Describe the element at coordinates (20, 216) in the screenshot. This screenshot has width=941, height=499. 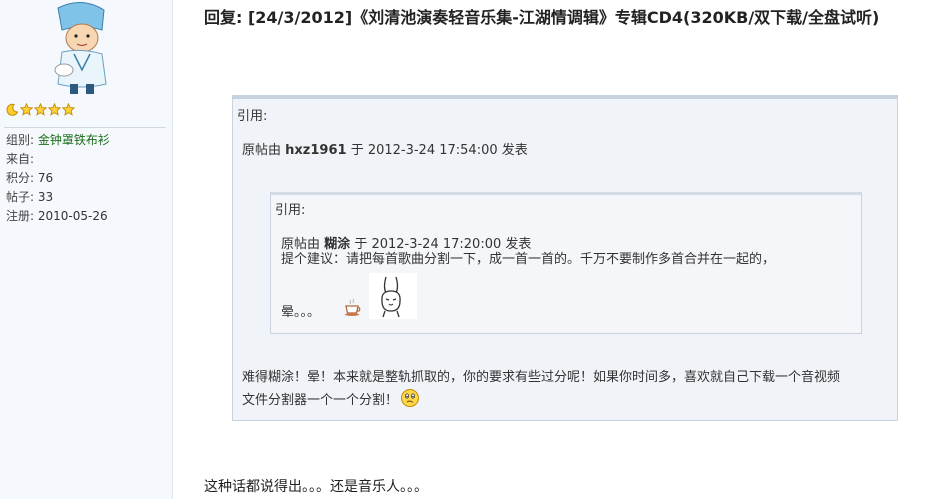
I see `registered-label: 注册:` at that location.